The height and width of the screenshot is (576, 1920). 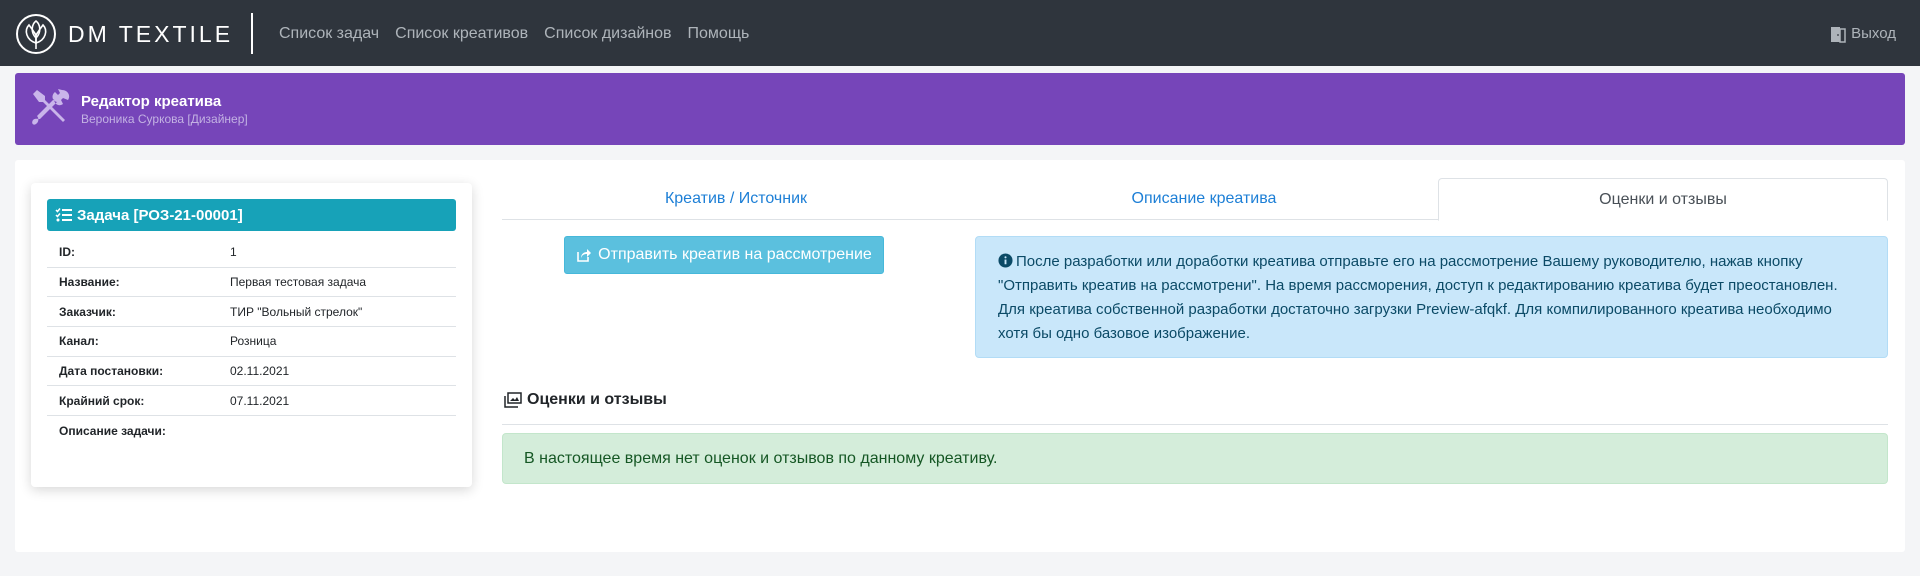 What do you see at coordinates (1005, 260) in the screenshot?
I see `info-circle-icon` at bounding box center [1005, 260].